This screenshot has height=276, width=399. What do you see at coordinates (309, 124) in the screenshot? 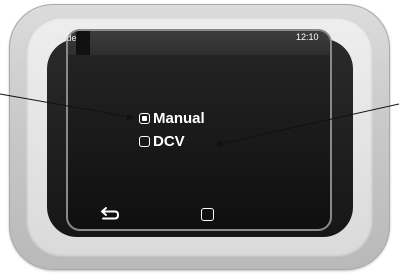
I see `callout-line-right` at bounding box center [309, 124].